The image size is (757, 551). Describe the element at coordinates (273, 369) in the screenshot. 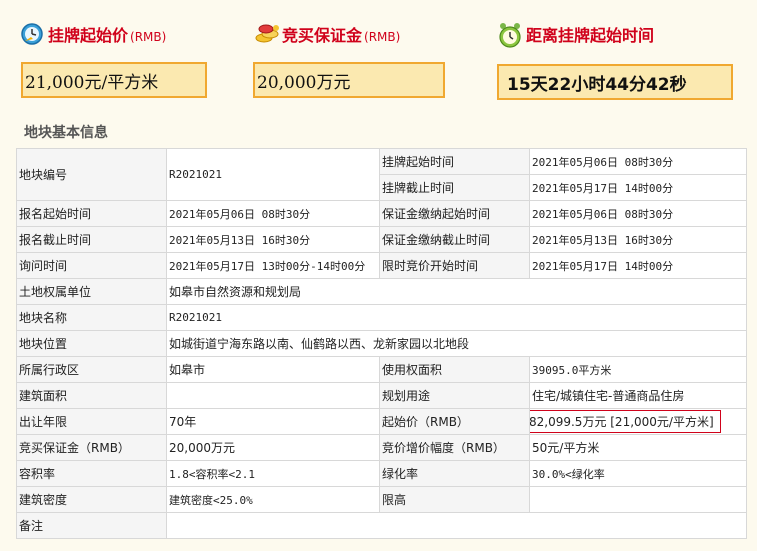

I see `value-district: 如皋市` at that location.